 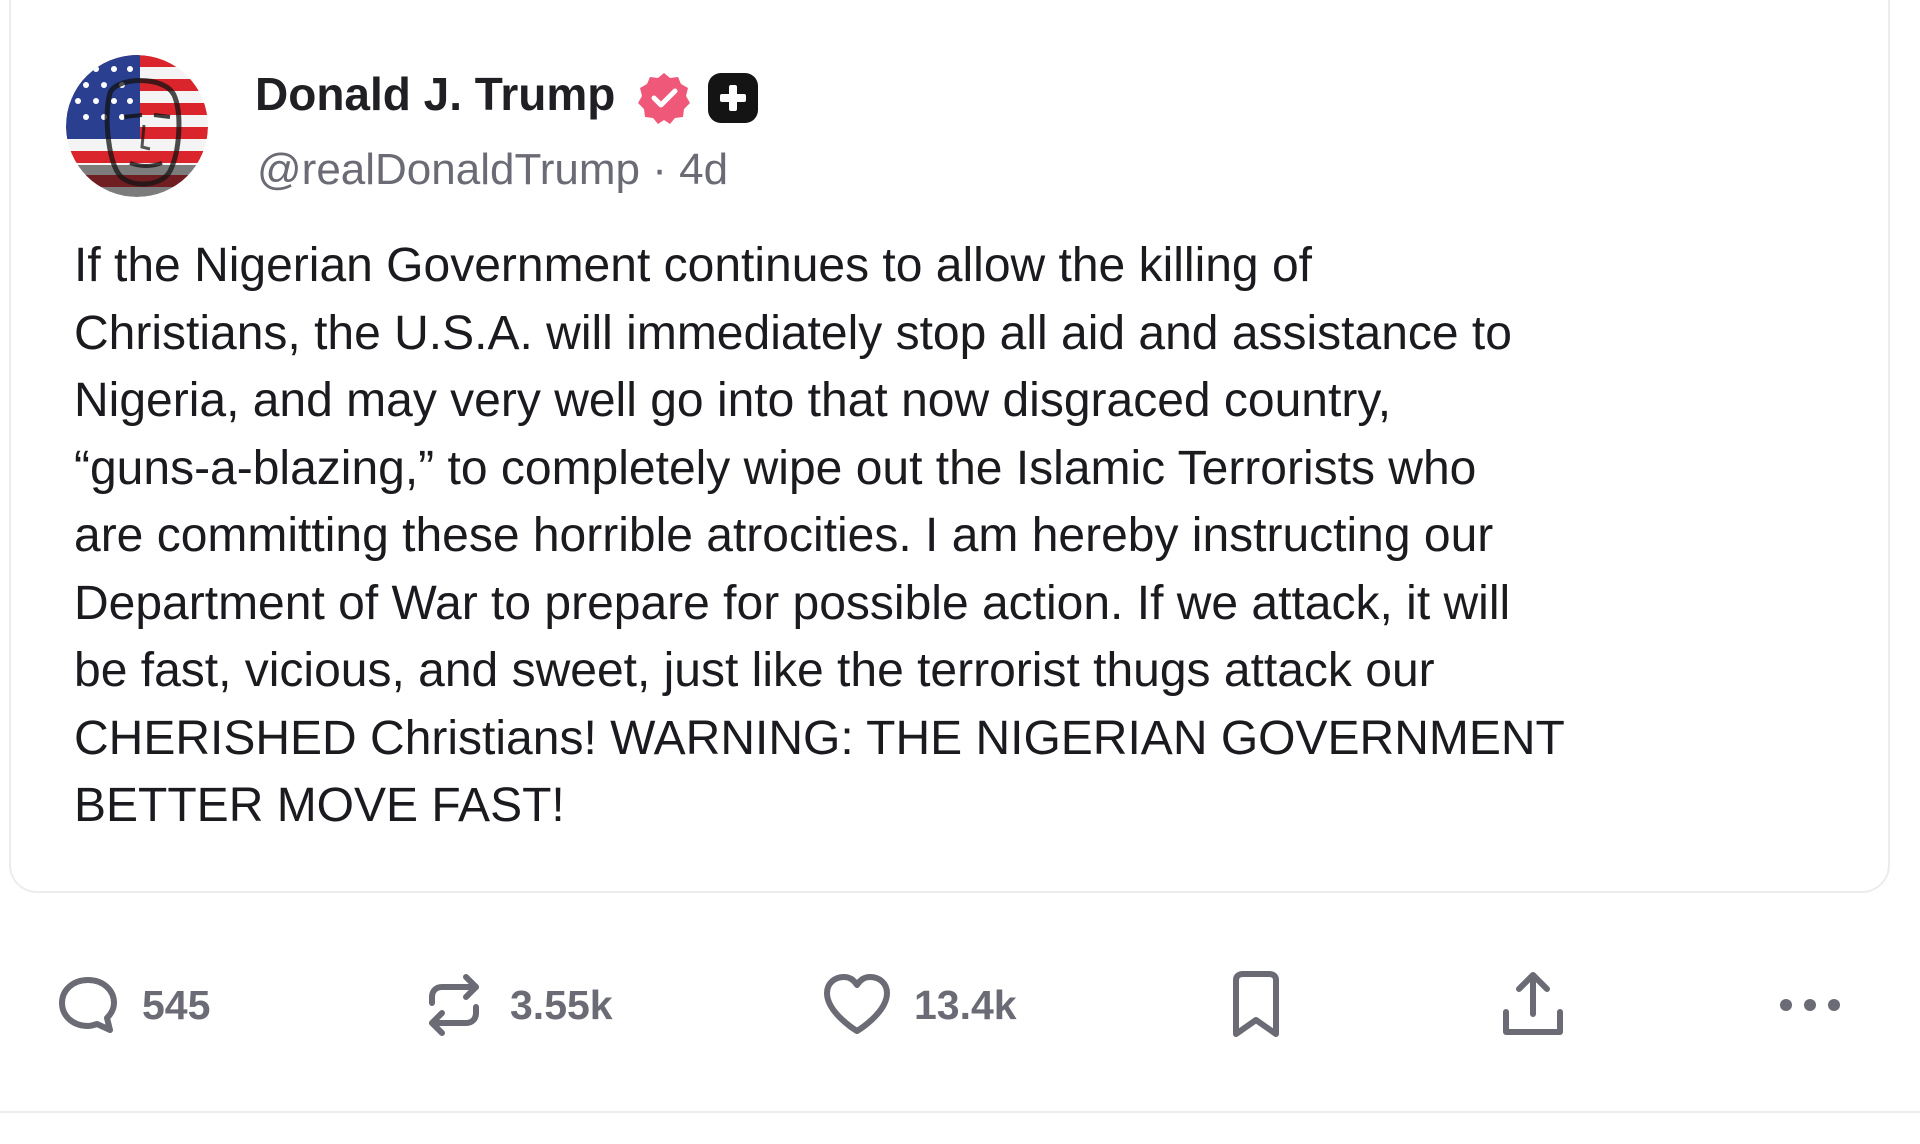 What do you see at coordinates (857, 1004) in the screenshot?
I see `heart-icon` at bounding box center [857, 1004].